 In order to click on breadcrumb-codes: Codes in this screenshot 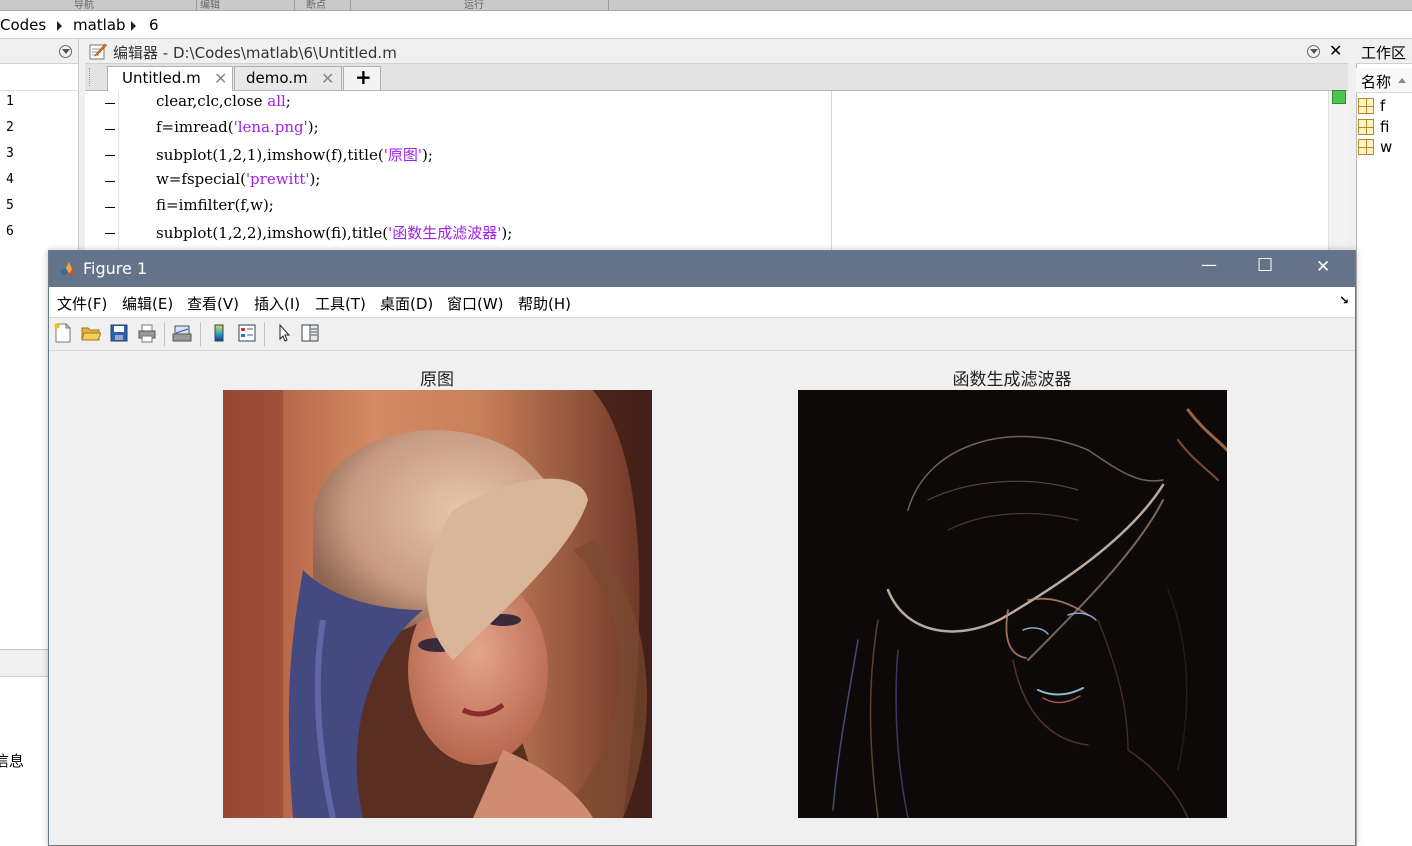, I will do `click(23, 25)`.